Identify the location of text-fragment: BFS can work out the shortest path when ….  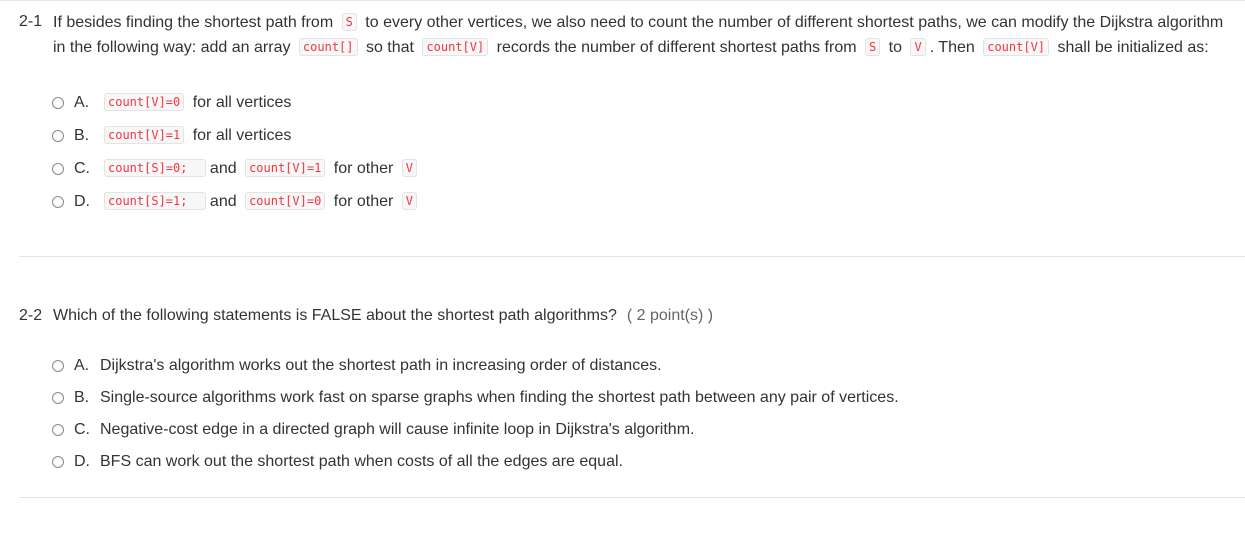
(361, 461).